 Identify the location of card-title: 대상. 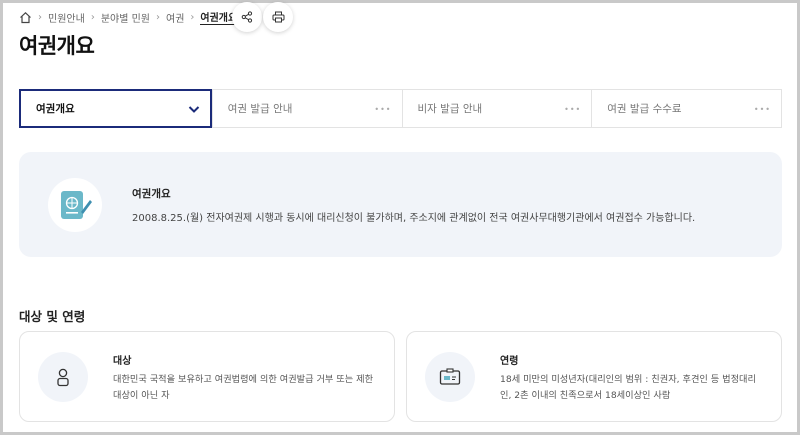
(122, 361).